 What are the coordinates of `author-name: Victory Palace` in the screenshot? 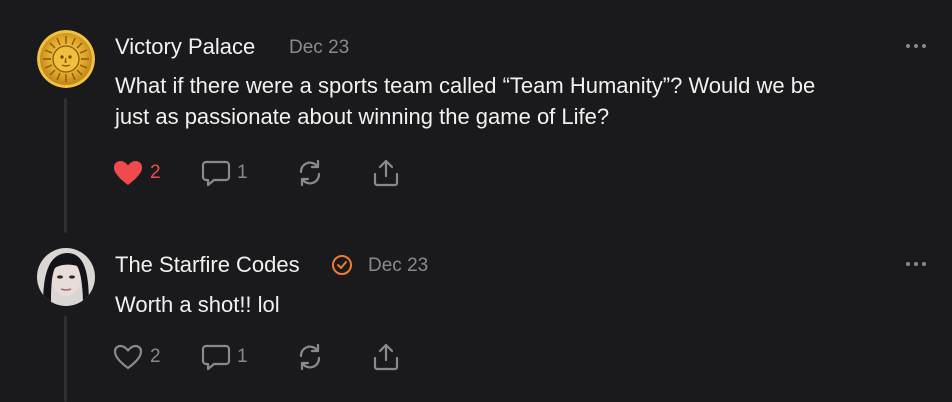 It's located at (185, 47).